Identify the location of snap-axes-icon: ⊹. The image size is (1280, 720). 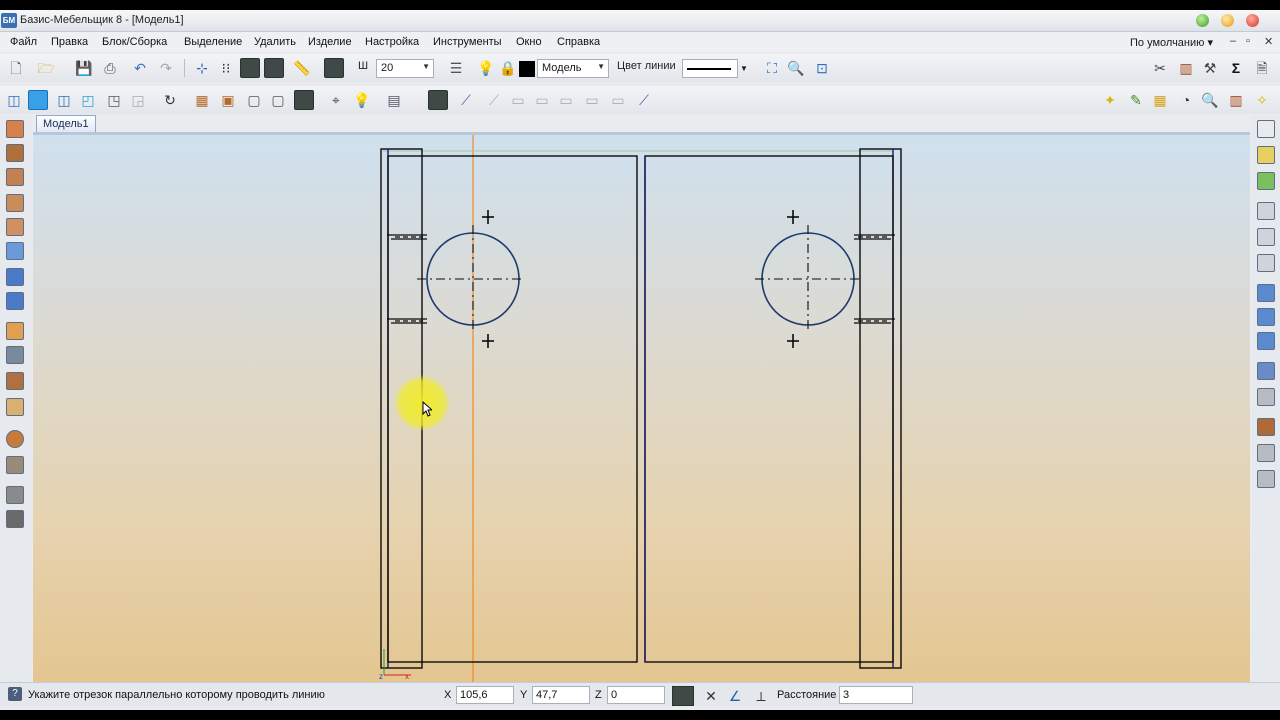
(202, 68).